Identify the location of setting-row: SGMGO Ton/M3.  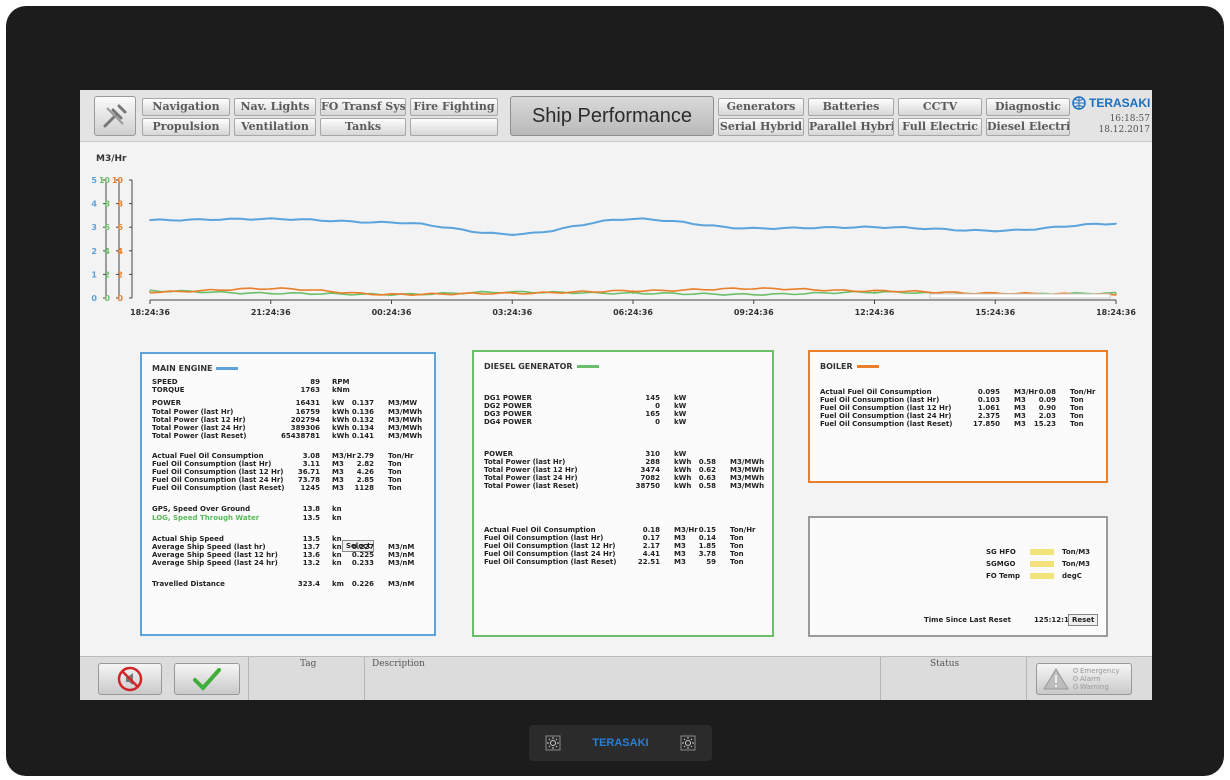
(1046, 564).